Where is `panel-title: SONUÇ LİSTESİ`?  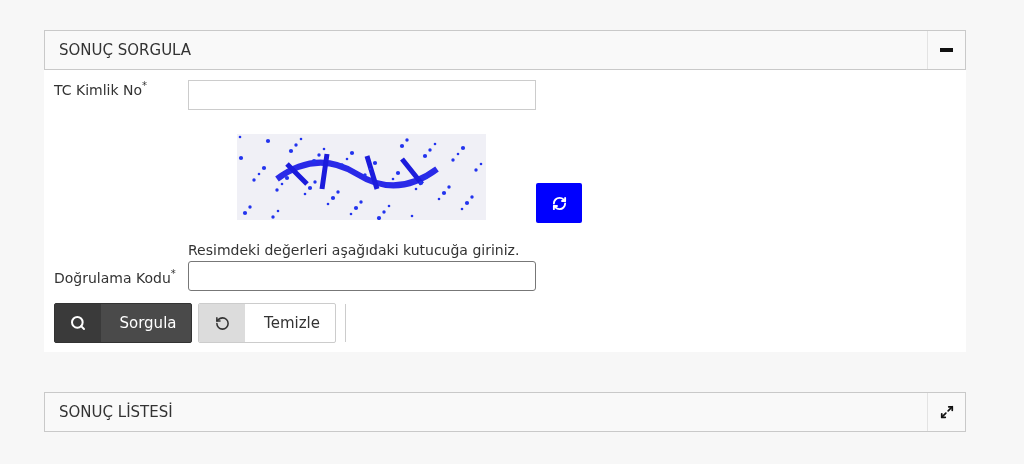 panel-title: SONUÇ LİSTESİ is located at coordinates (115, 412).